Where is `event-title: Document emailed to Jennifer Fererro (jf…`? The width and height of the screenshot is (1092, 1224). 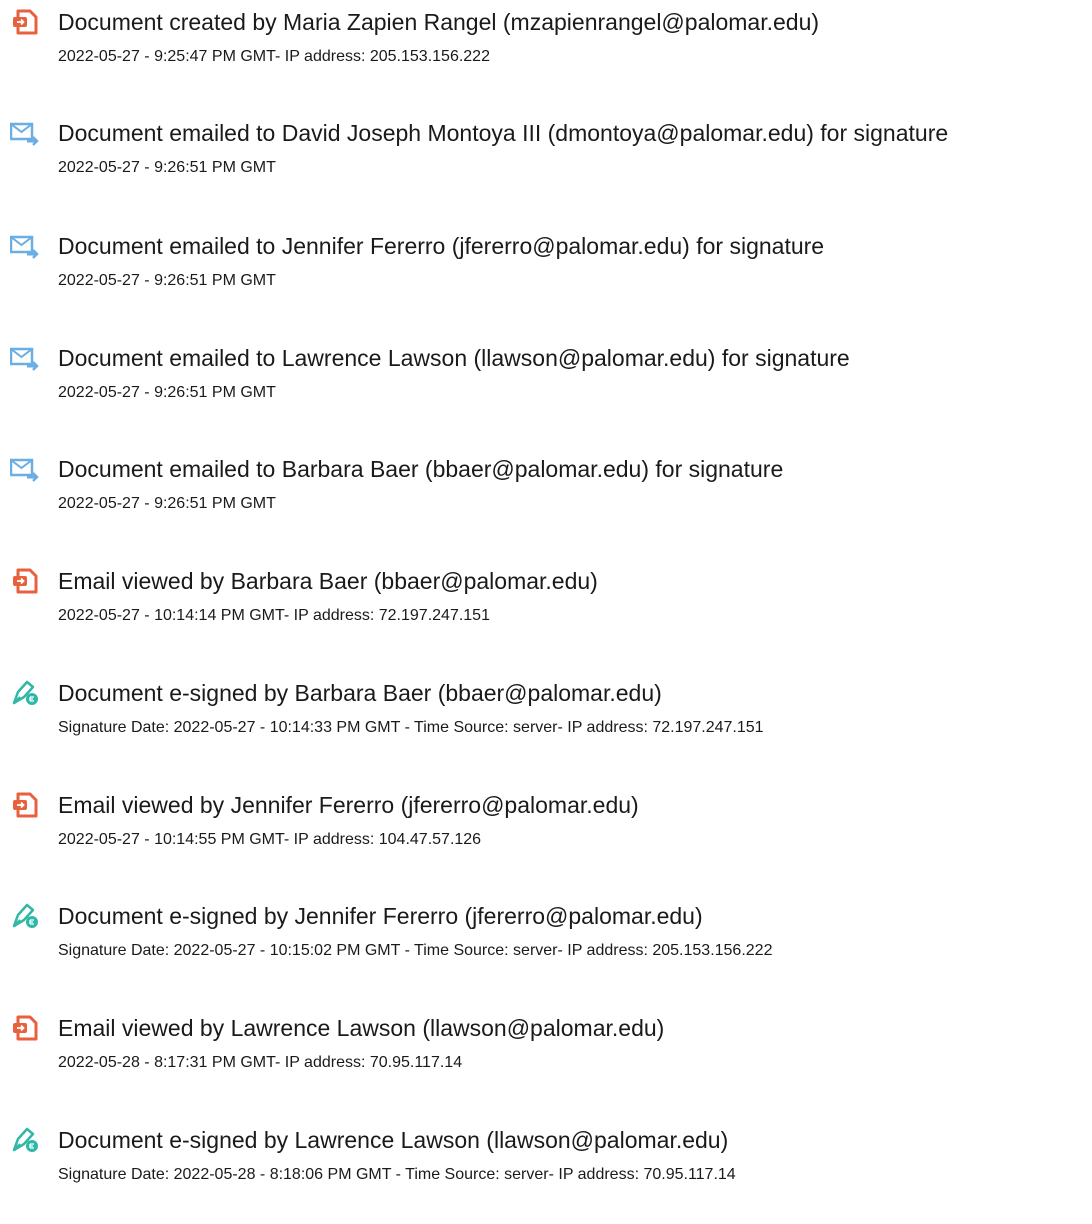
event-title: Document emailed to Jennifer Fererro (jf… is located at coordinates (441, 246).